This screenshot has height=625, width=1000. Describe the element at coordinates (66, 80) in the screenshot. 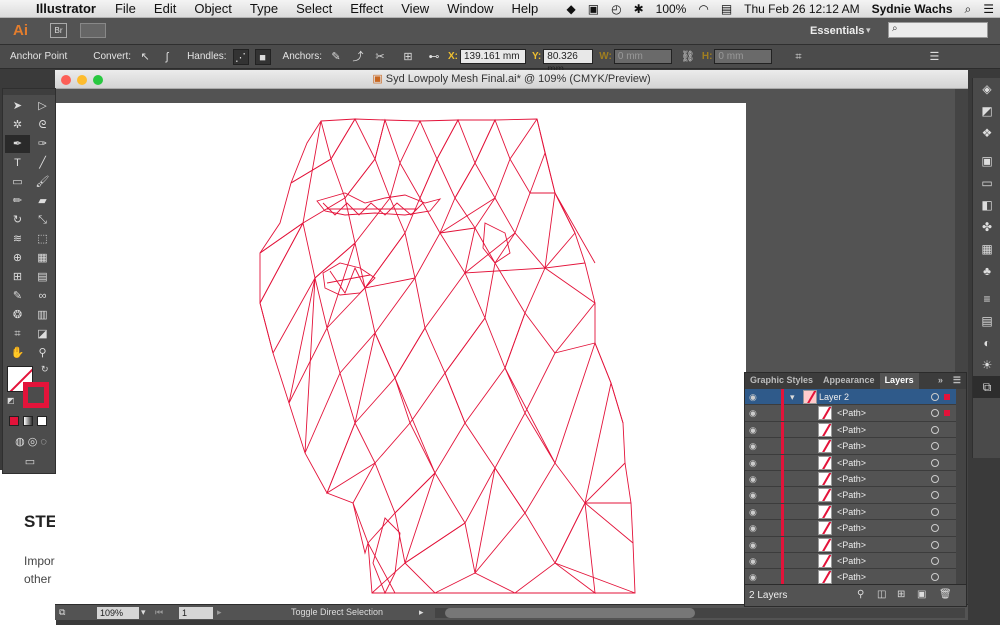

I see `close-window-button` at that location.